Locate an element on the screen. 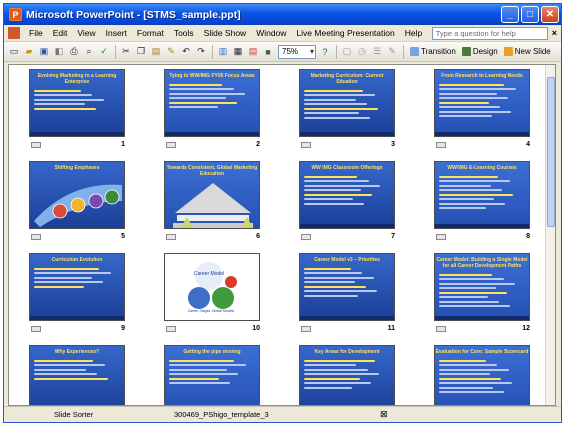 The image size is (566, 427). menu-edit: Edit is located at coordinates (60, 33).